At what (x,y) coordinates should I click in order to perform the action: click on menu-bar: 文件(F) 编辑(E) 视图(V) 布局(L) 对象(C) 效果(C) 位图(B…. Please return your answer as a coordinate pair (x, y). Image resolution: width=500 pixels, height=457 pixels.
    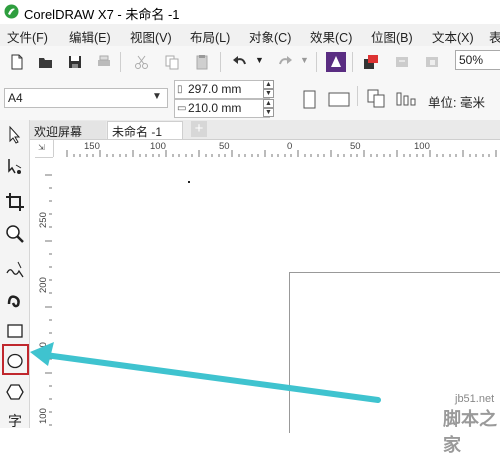
    Looking at the image, I should click on (250, 35).